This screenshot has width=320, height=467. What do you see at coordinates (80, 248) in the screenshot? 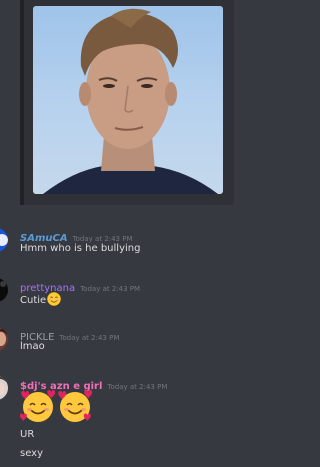
I see `message-text: Hmm who is he bullying` at bounding box center [80, 248].